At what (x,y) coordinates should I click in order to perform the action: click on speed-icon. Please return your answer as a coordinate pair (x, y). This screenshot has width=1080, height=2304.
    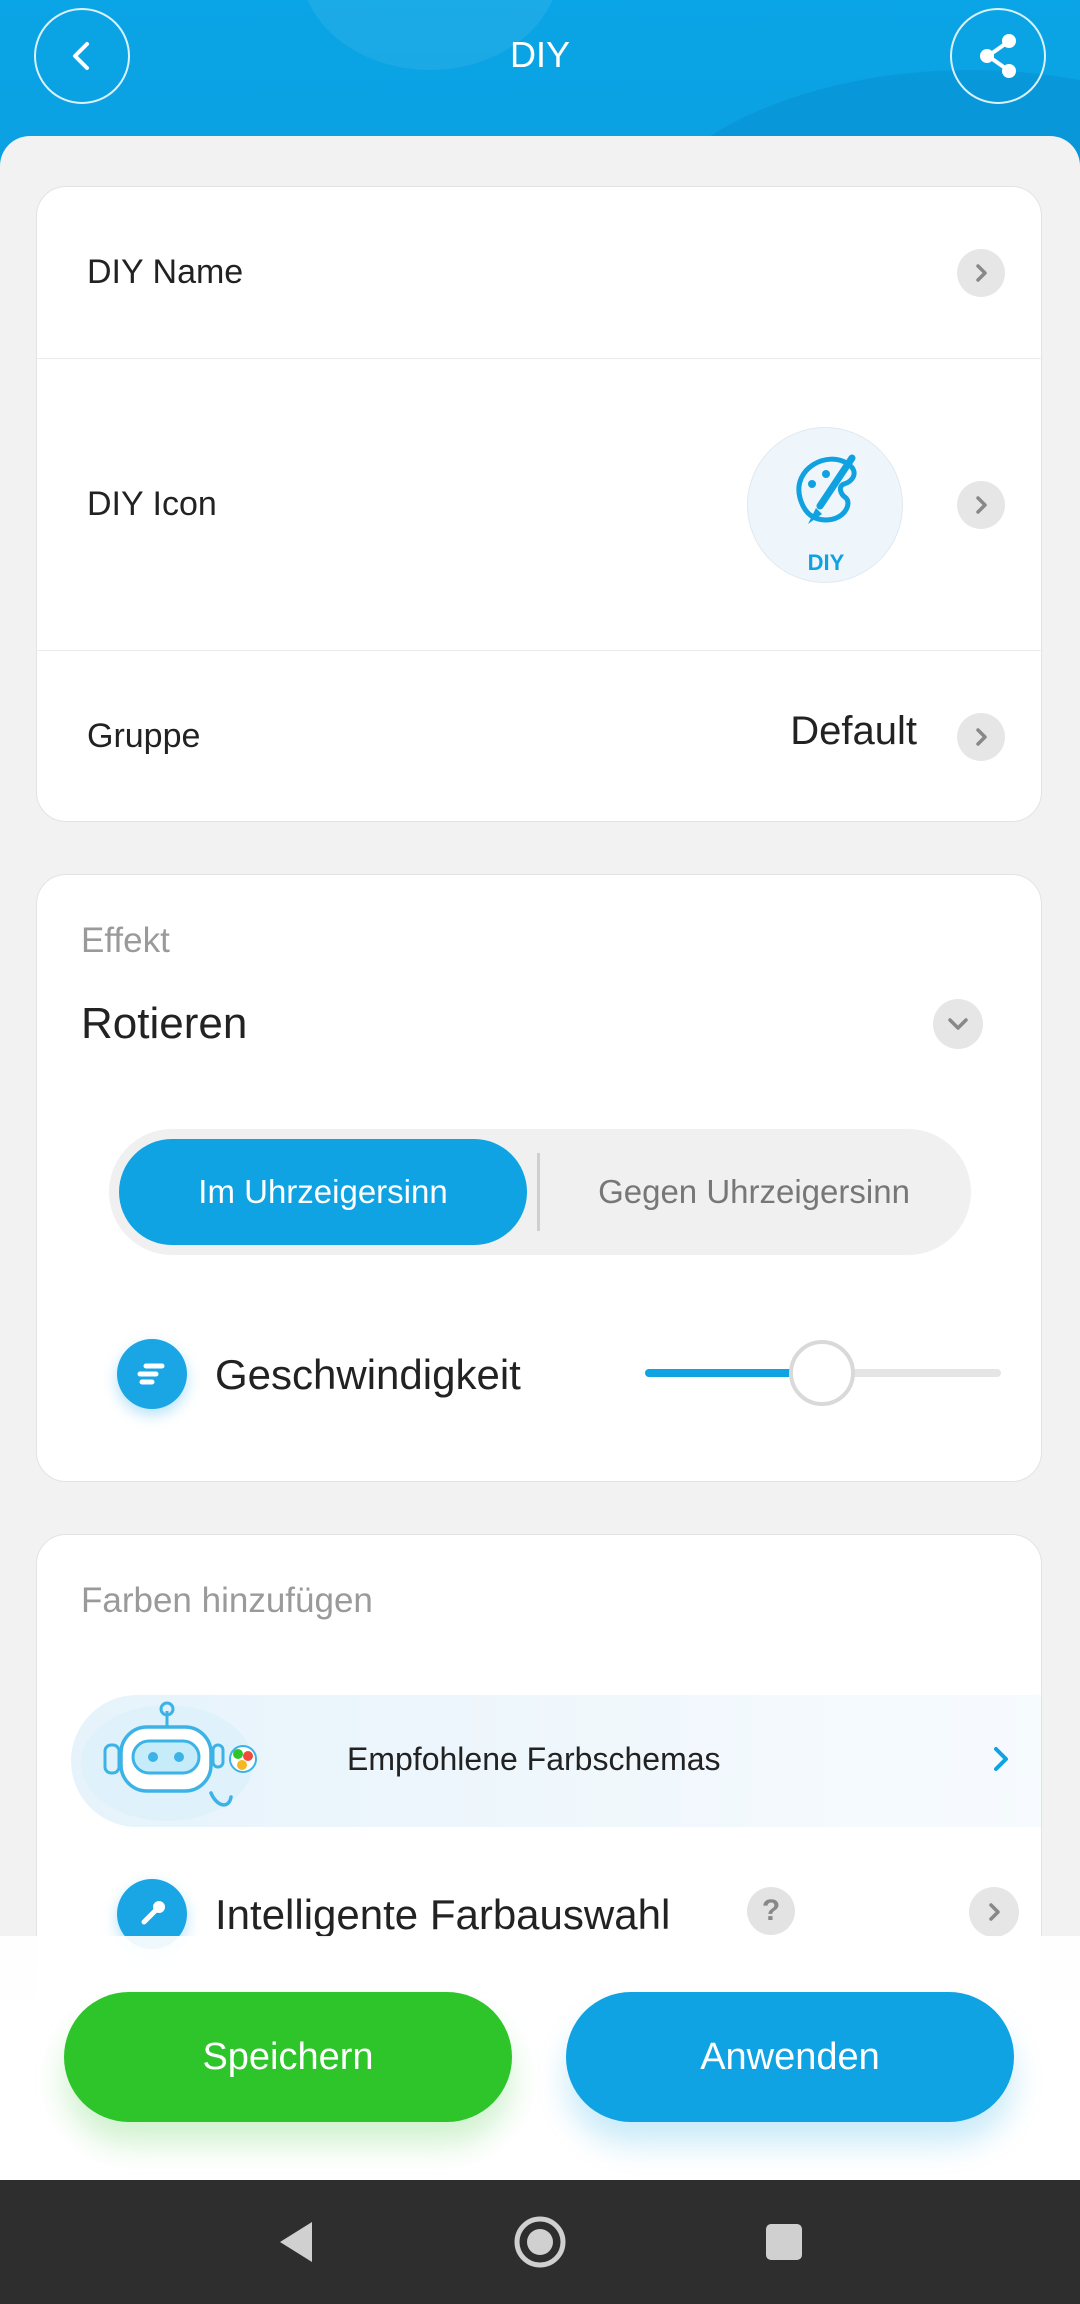
    Looking at the image, I should click on (152, 1374).